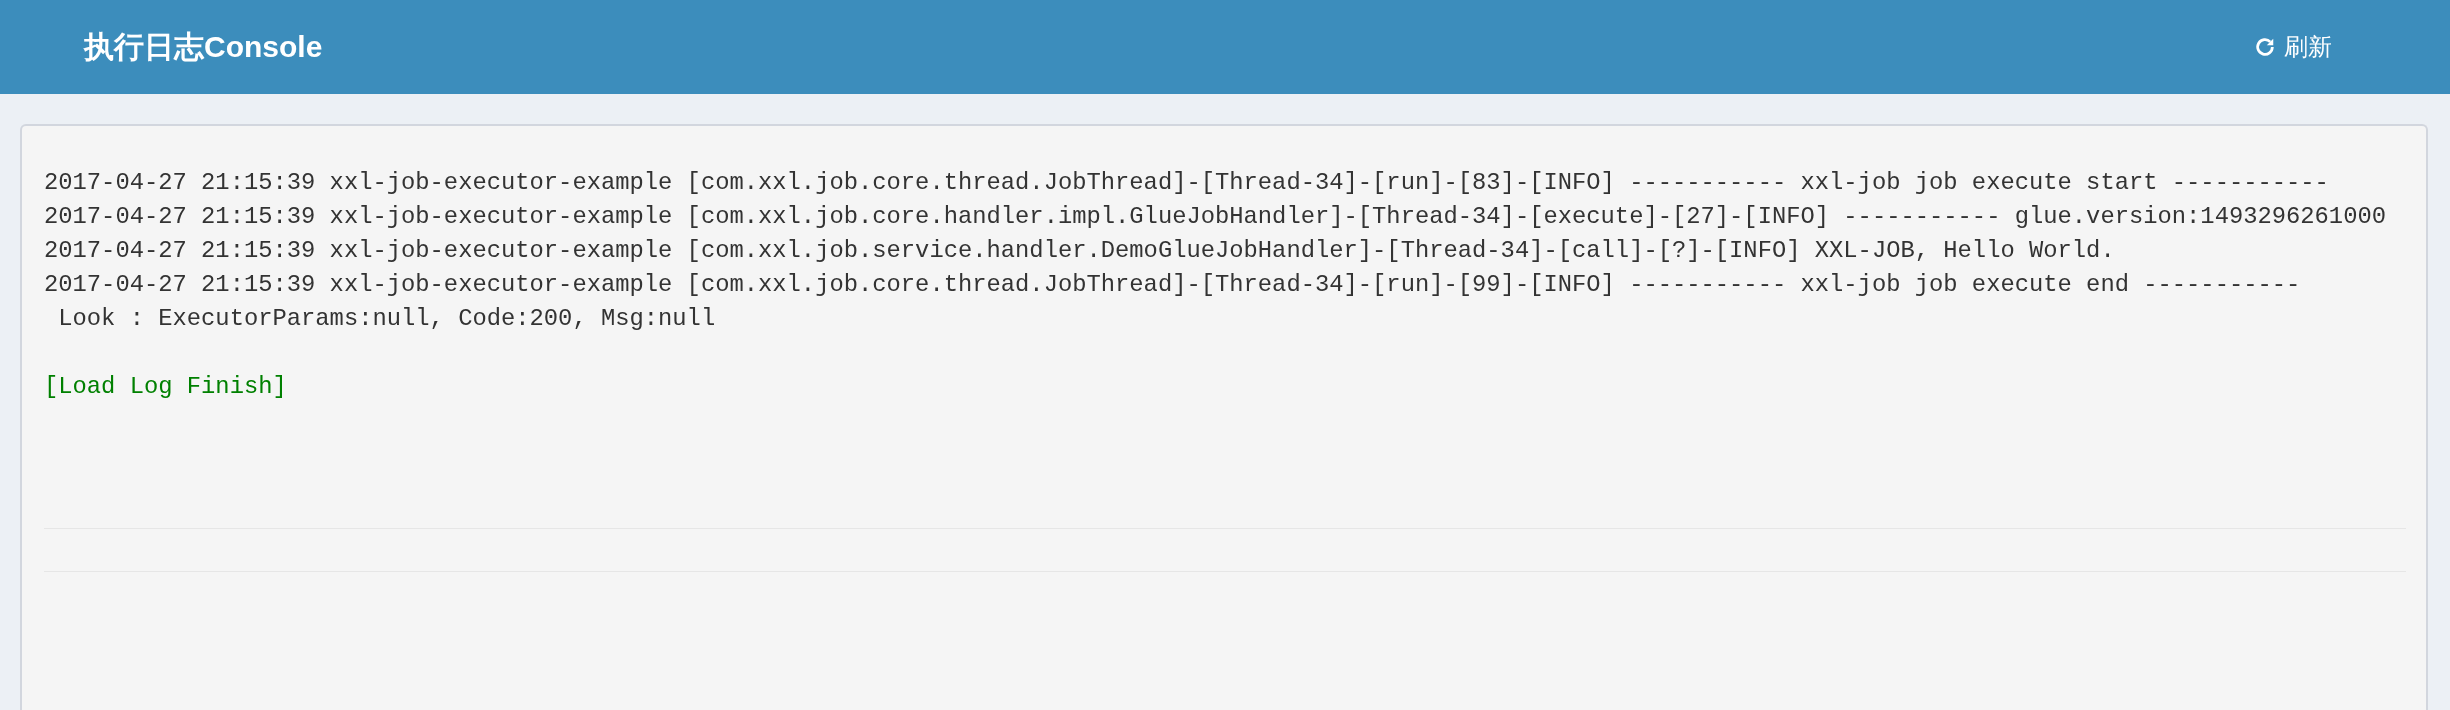  I want to click on page-title: 执行日志Console, so click(203, 46).